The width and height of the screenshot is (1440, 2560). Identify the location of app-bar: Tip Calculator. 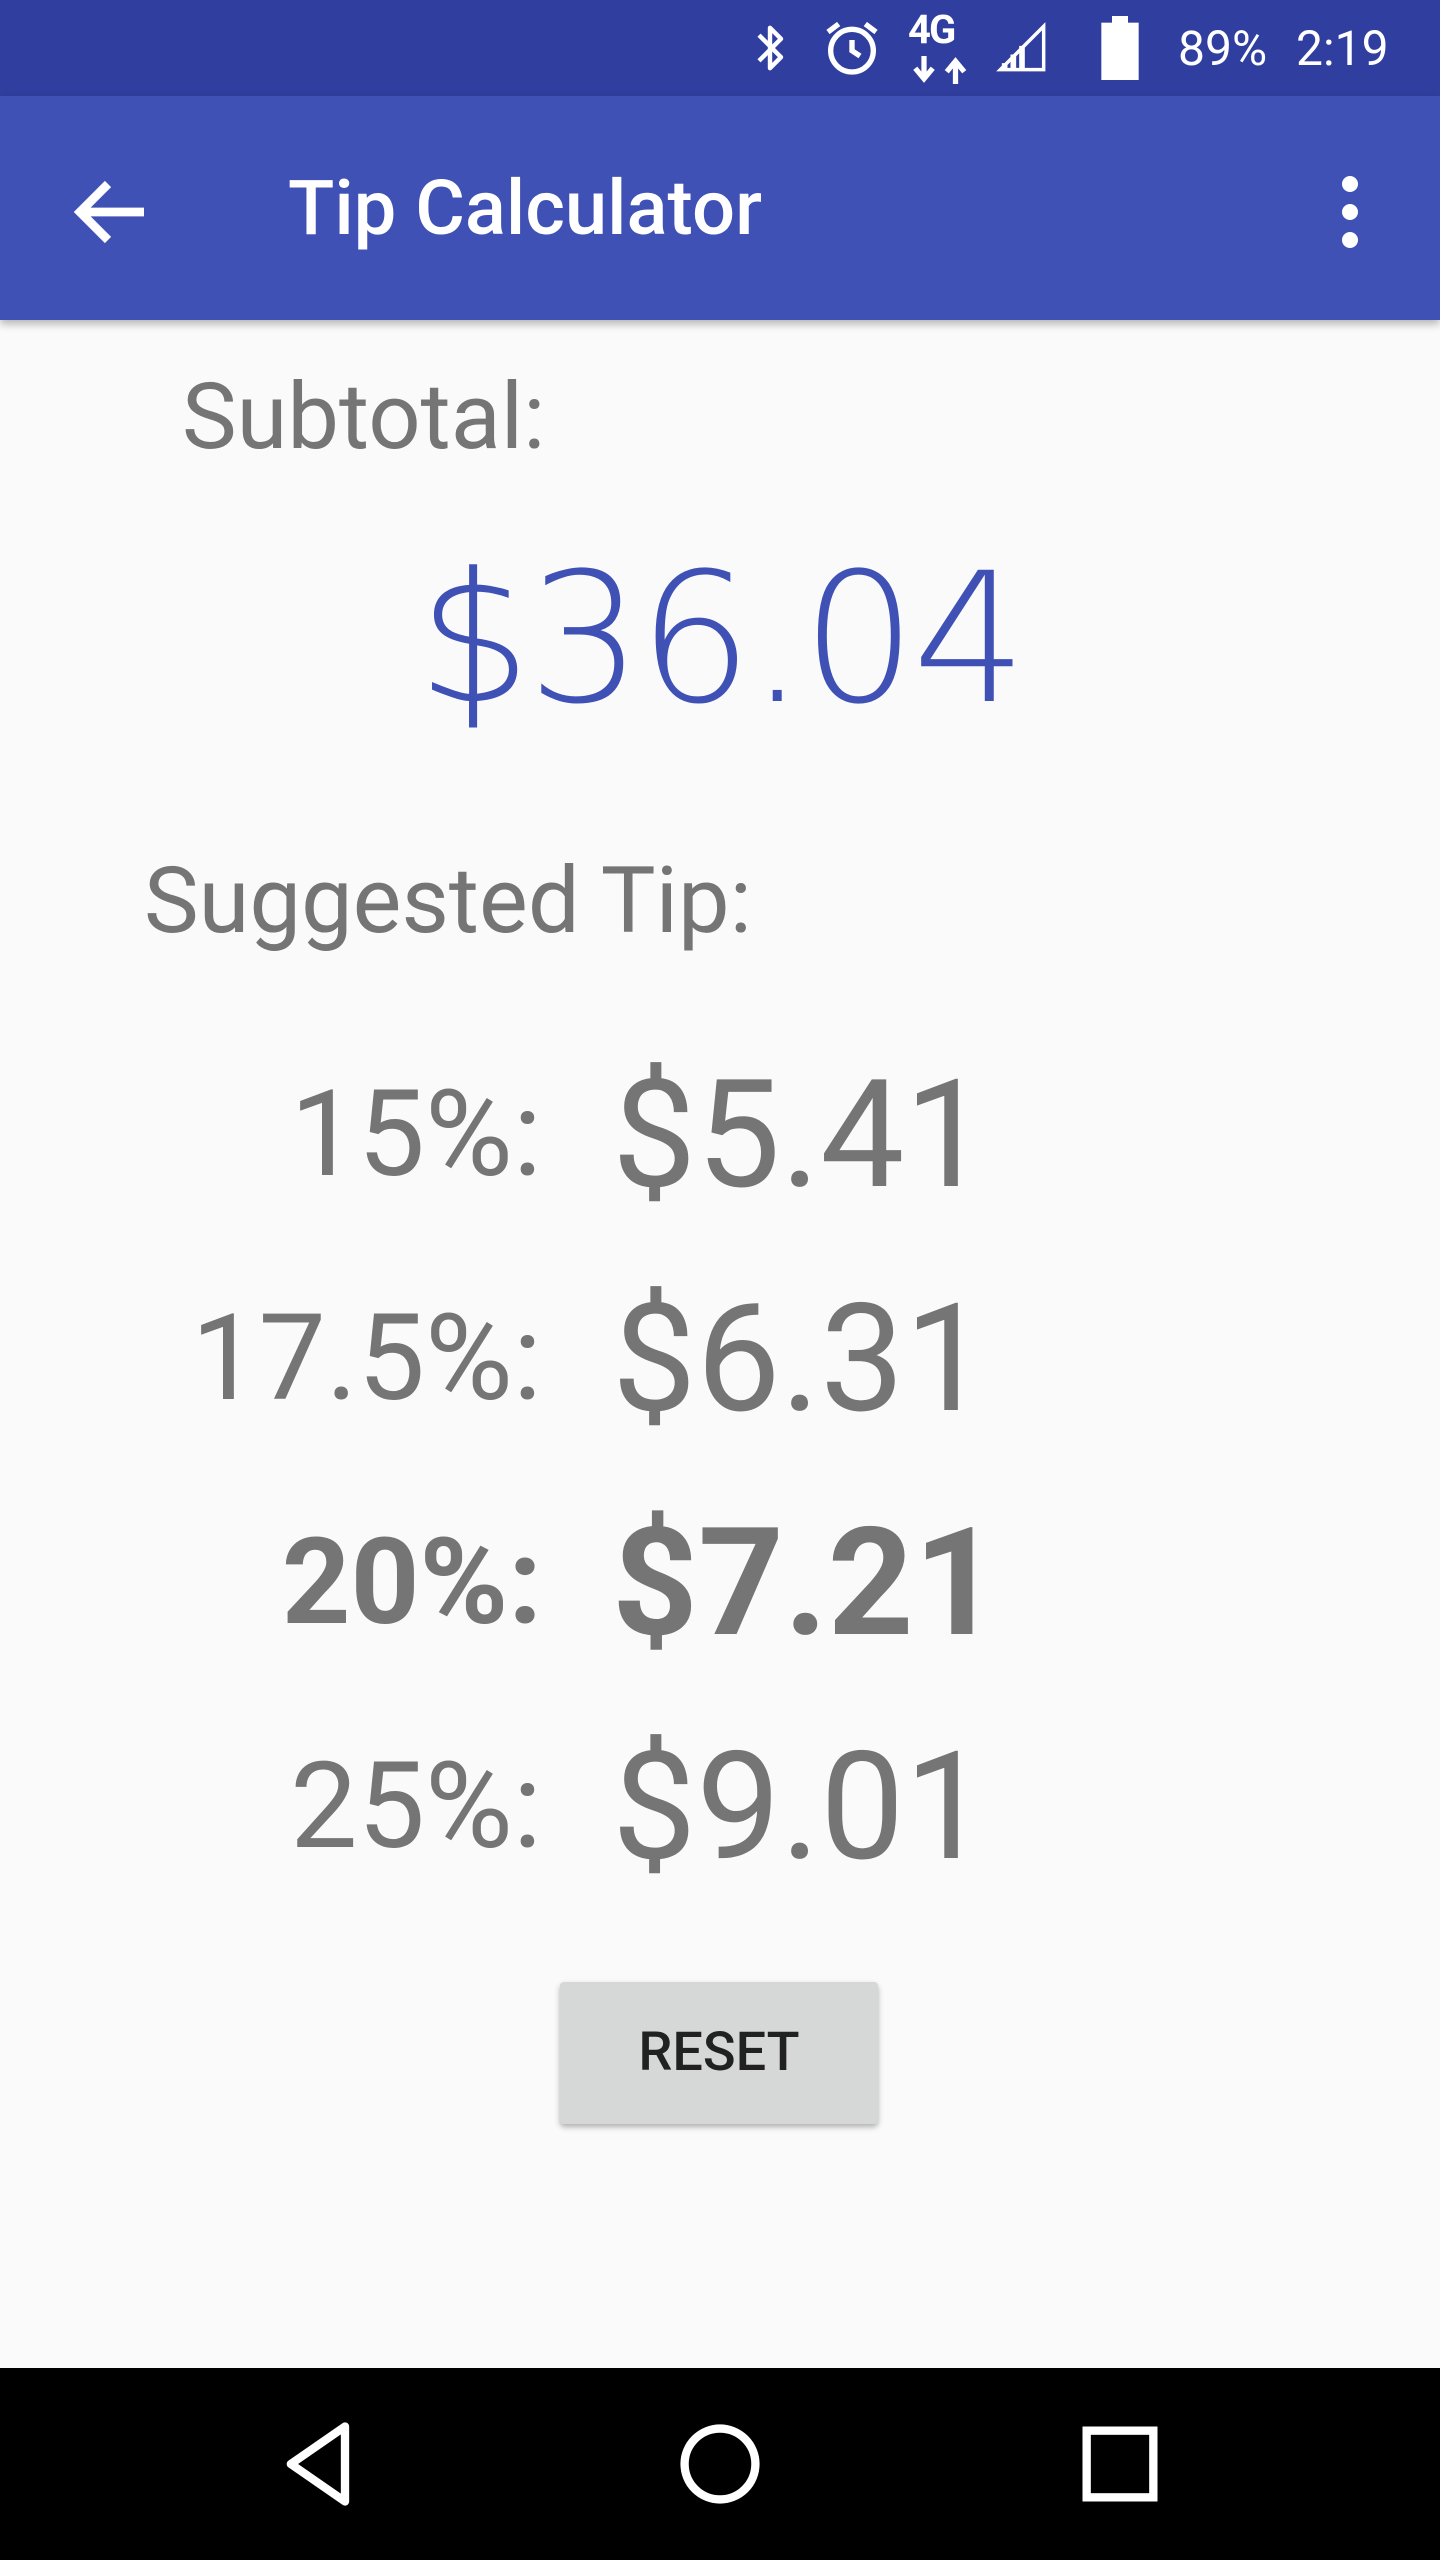
(720, 208).